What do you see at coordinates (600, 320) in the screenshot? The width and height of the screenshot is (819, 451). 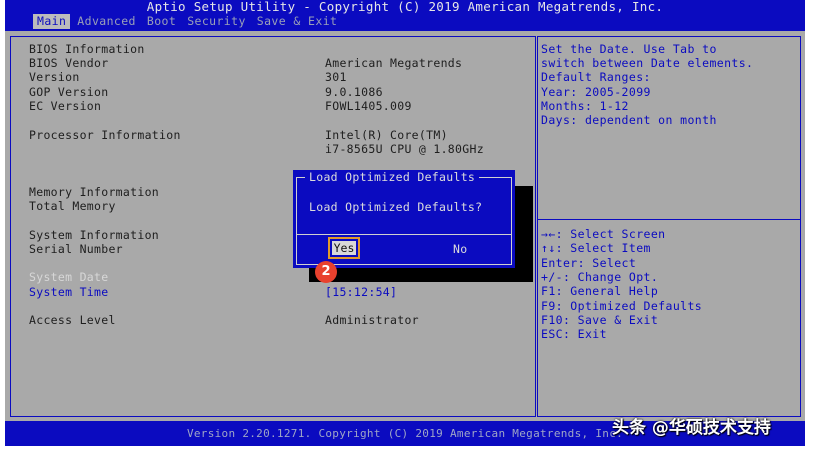 I see `key-hint-save-exit: F10: Save & Exit` at bounding box center [600, 320].